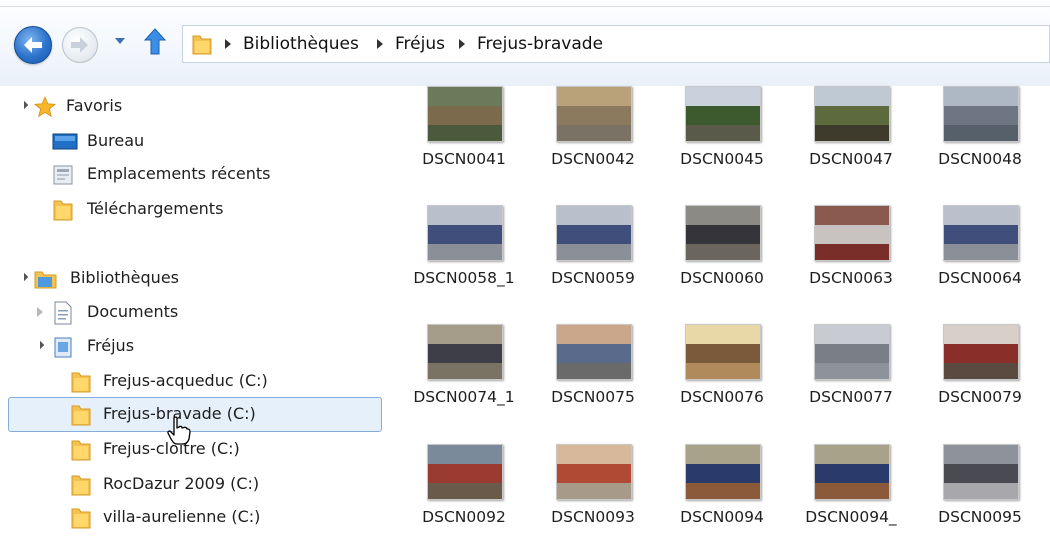 The height and width of the screenshot is (554, 1050). What do you see at coordinates (190, 381) in the screenshot?
I see `tree-item-frejus-acqueduc: Frejus-acqueduc (C:)` at bounding box center [190, 381].